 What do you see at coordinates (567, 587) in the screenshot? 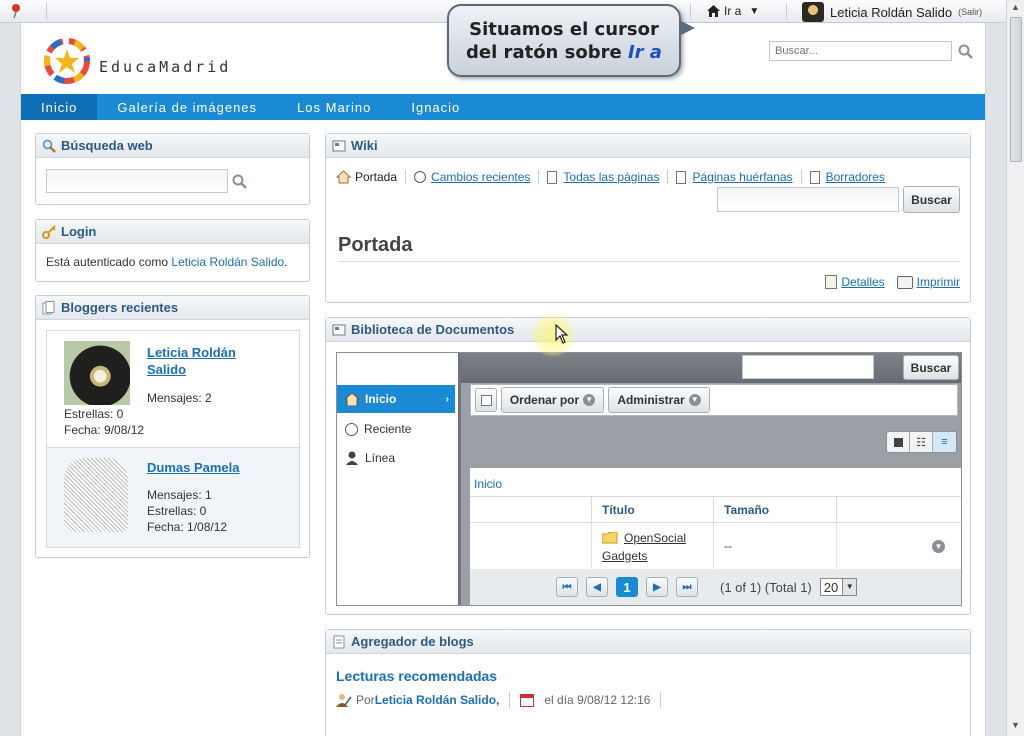
I see `first-page-icon: ⏮` at bounding box center [567, 587].